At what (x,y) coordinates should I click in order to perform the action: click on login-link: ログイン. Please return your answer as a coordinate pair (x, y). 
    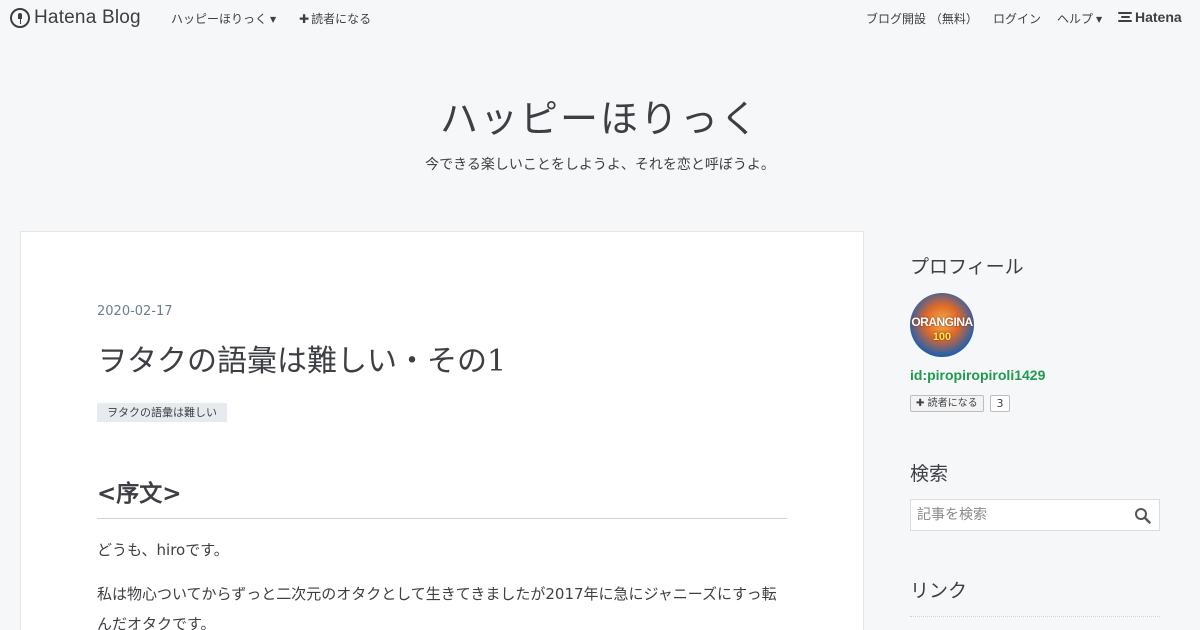
    Looking at the image, I should click on (1017, 18).